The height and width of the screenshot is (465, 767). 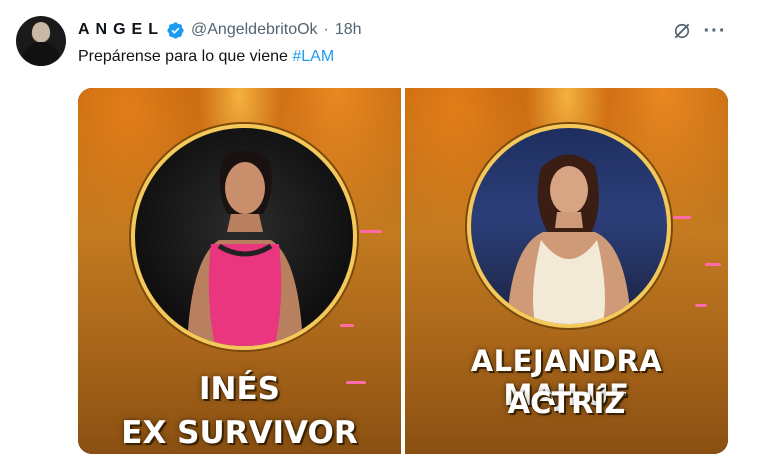 I want to click on avatar-body, so click(x=41, y=54).